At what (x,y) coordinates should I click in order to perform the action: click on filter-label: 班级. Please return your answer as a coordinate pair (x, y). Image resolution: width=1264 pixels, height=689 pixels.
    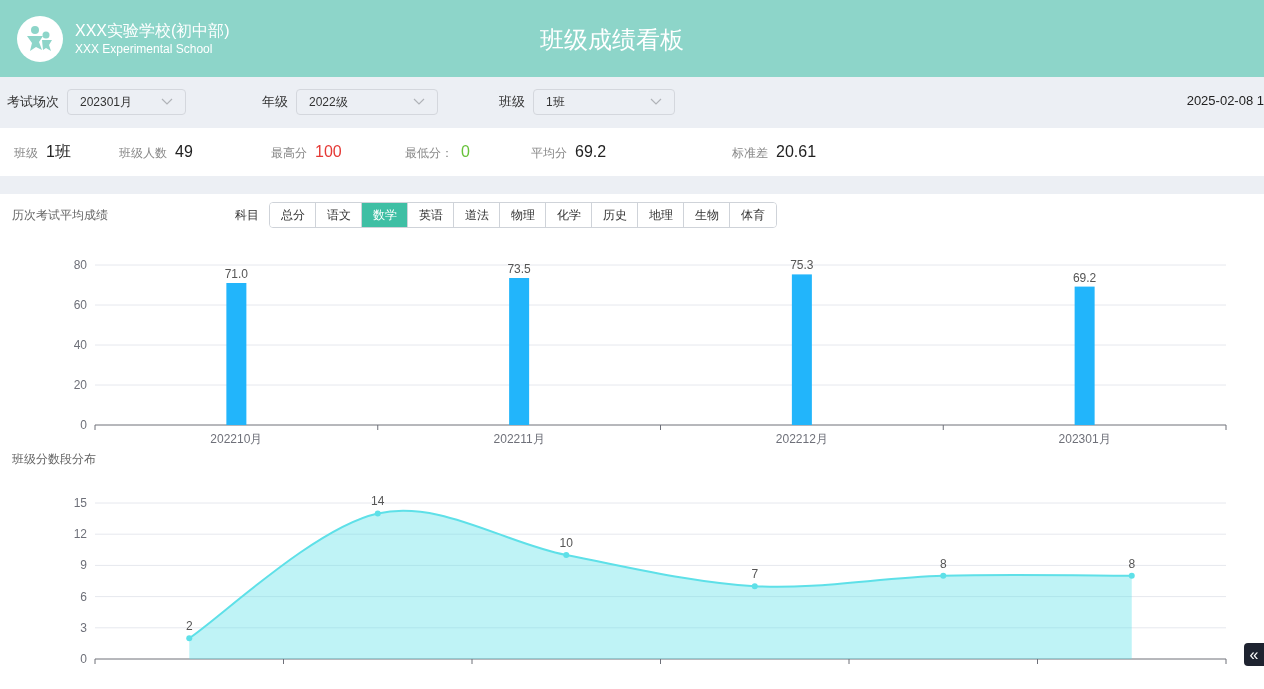
    Looking at the image, I should click on (512, 102).